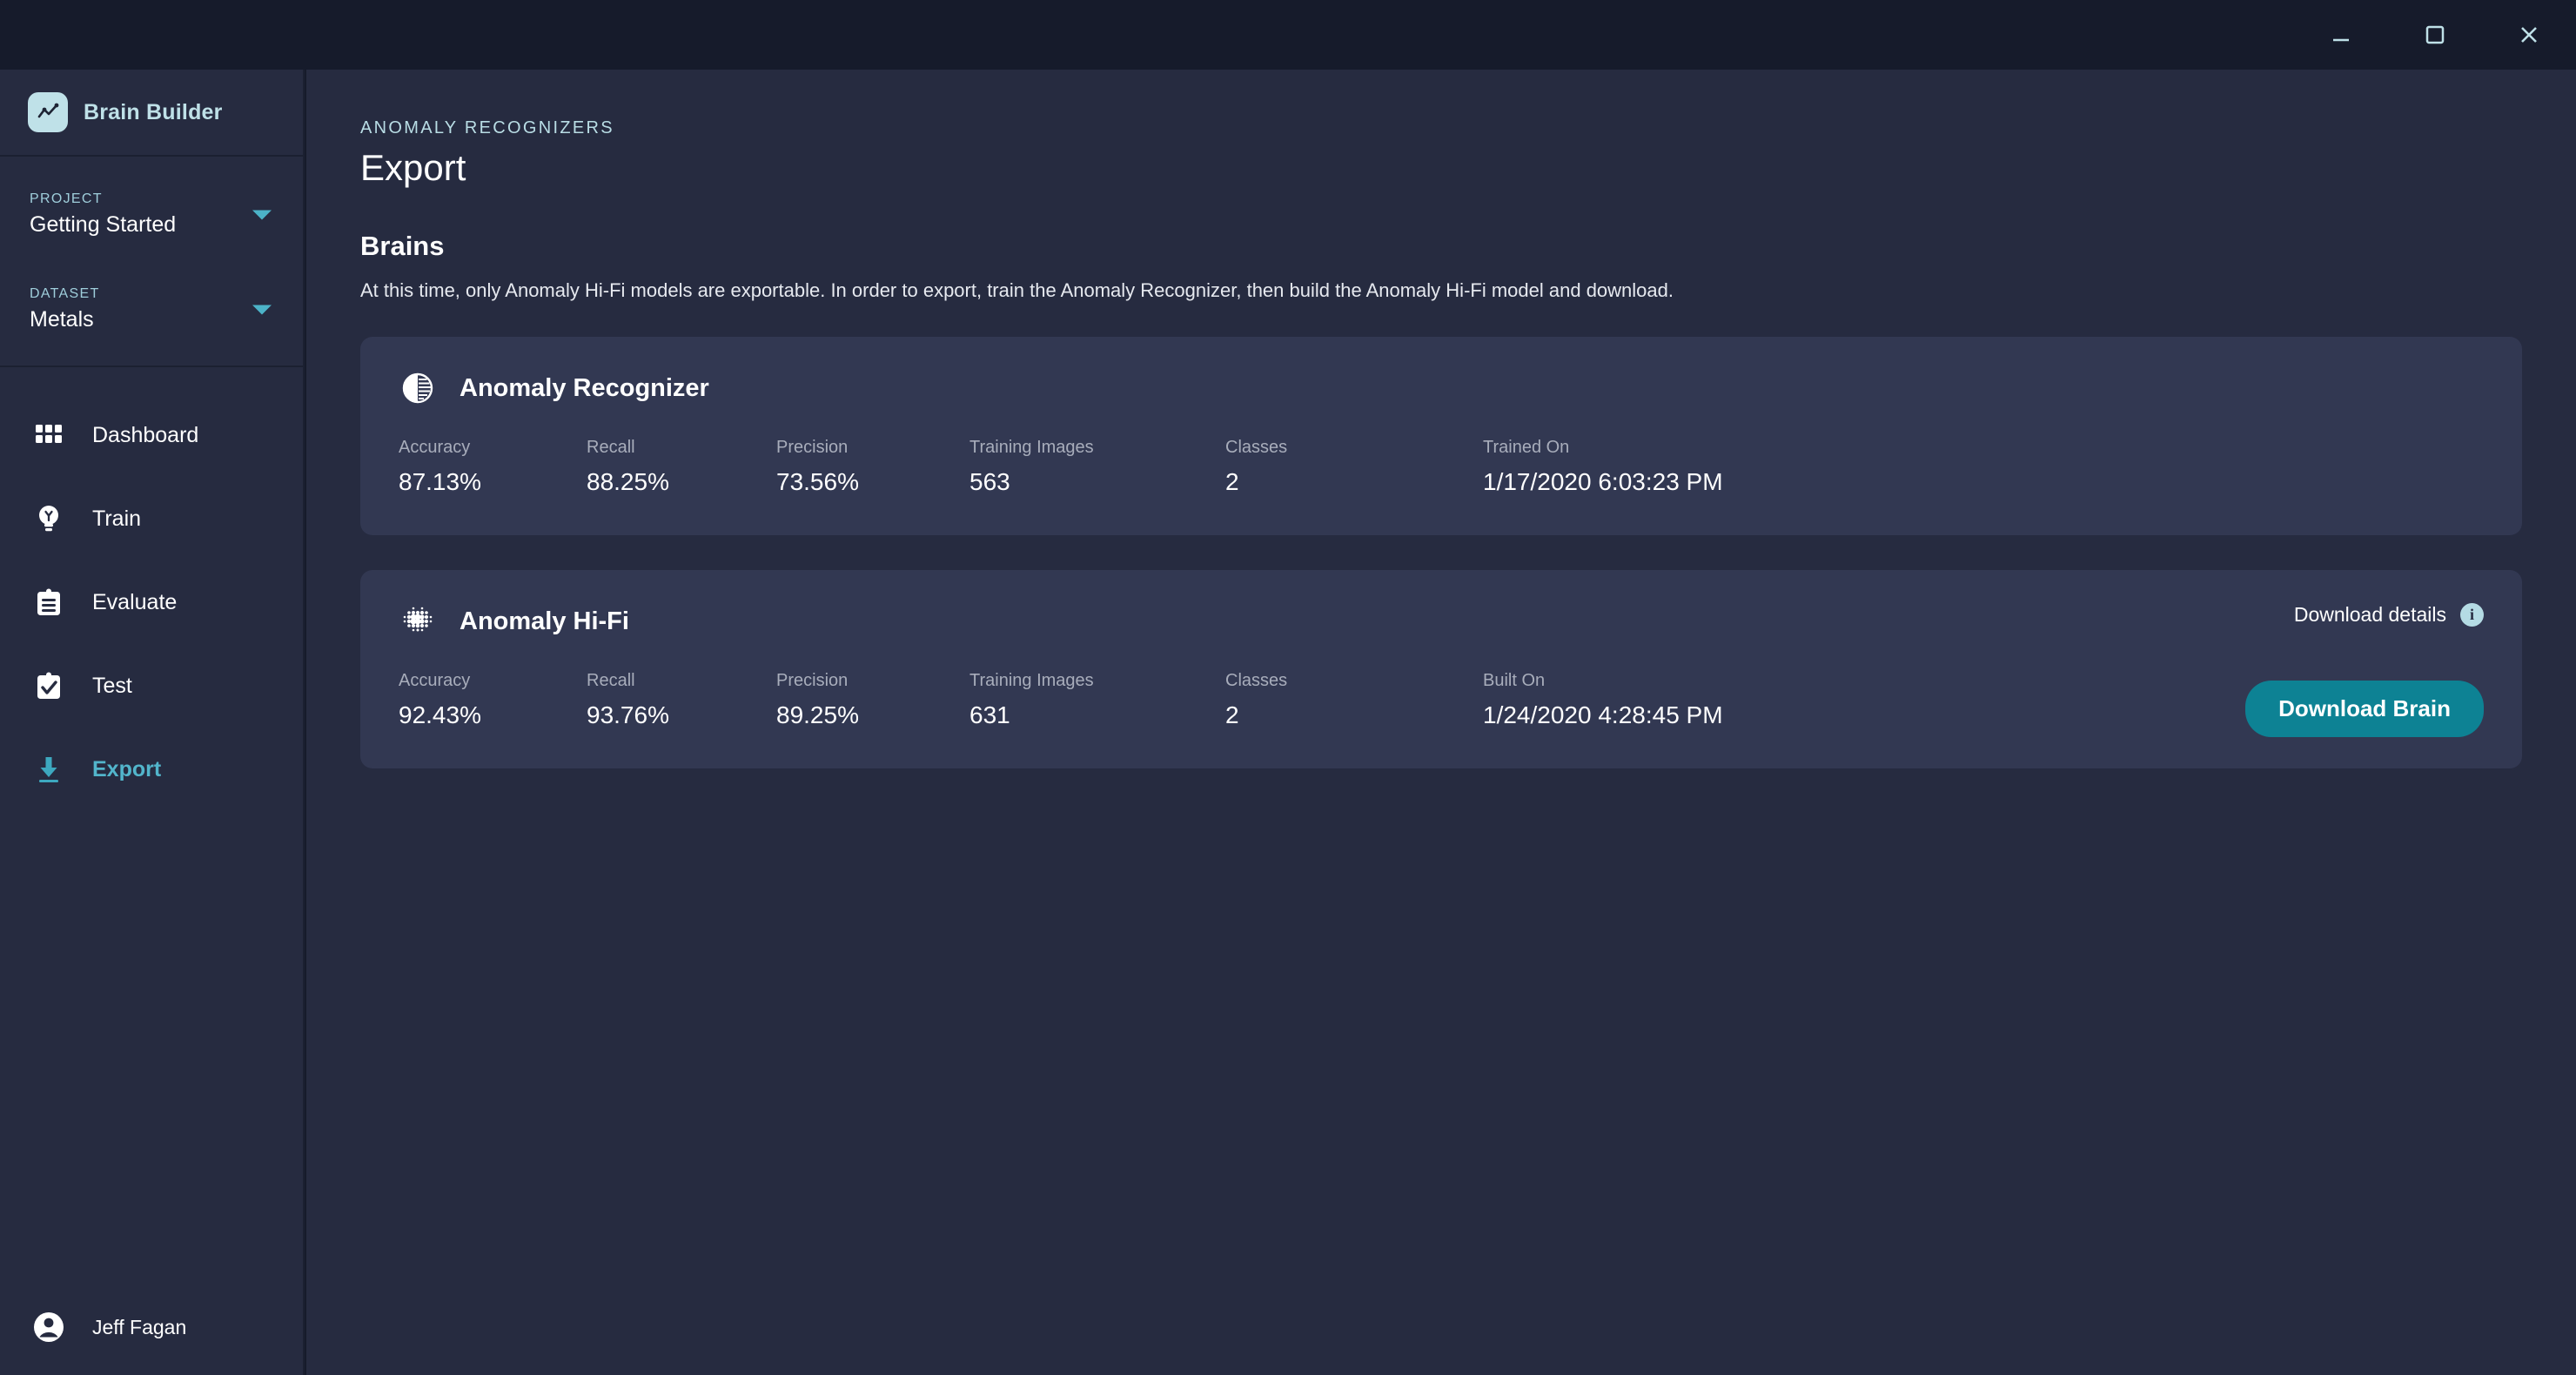 The height and width of the screenshot is (1375, 2576). Describe the element at coordinates (418, 388) in the screenshot. I see `contrast-circle-icon` at that location.